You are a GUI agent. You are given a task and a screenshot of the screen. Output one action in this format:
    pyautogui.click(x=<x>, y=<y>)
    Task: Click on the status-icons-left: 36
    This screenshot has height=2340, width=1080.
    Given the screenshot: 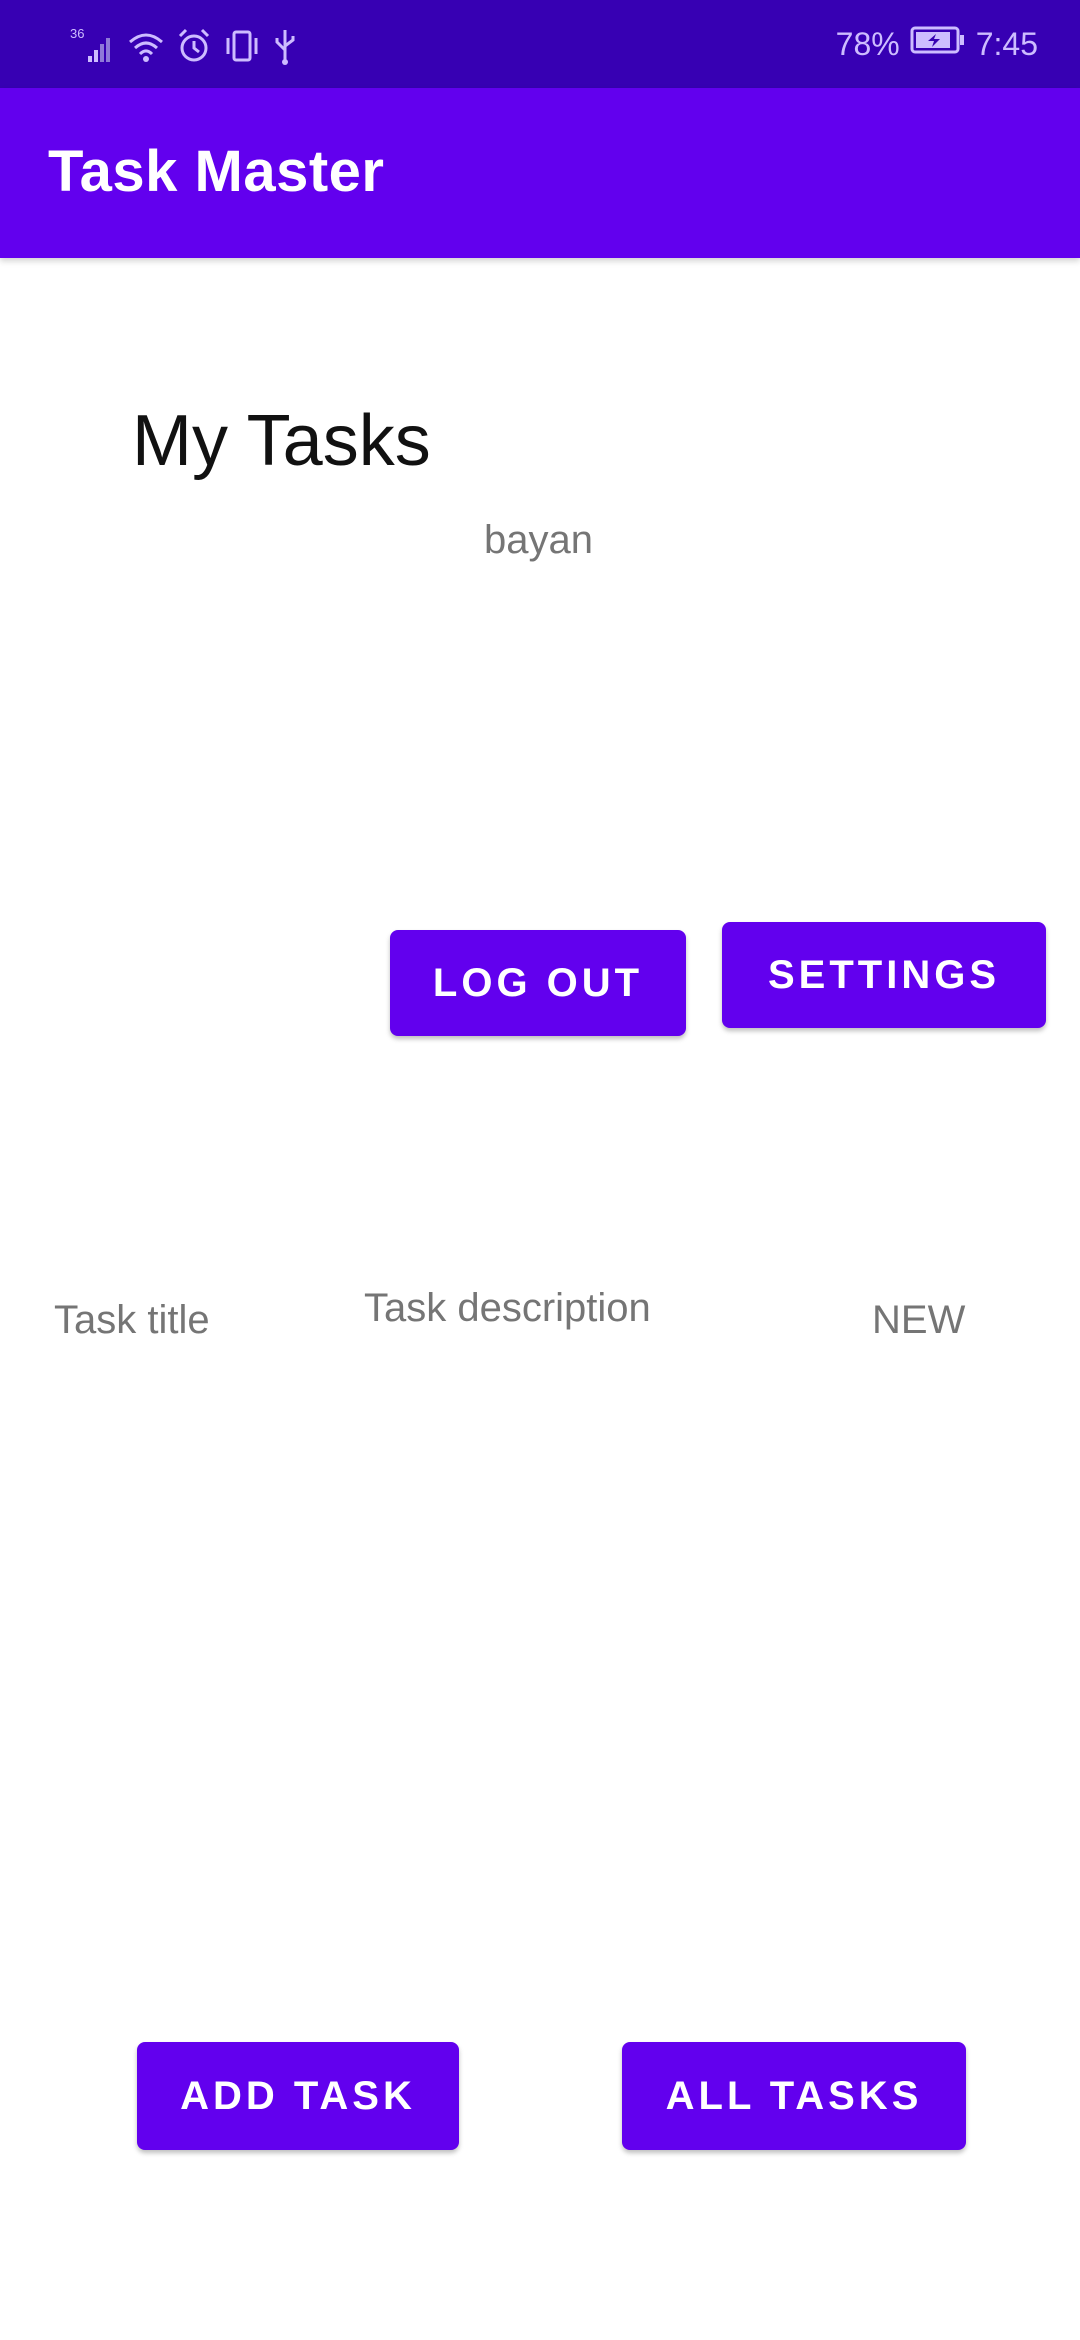 What is the action you would take?
    pyautogui.click(x=184, y=46)
    